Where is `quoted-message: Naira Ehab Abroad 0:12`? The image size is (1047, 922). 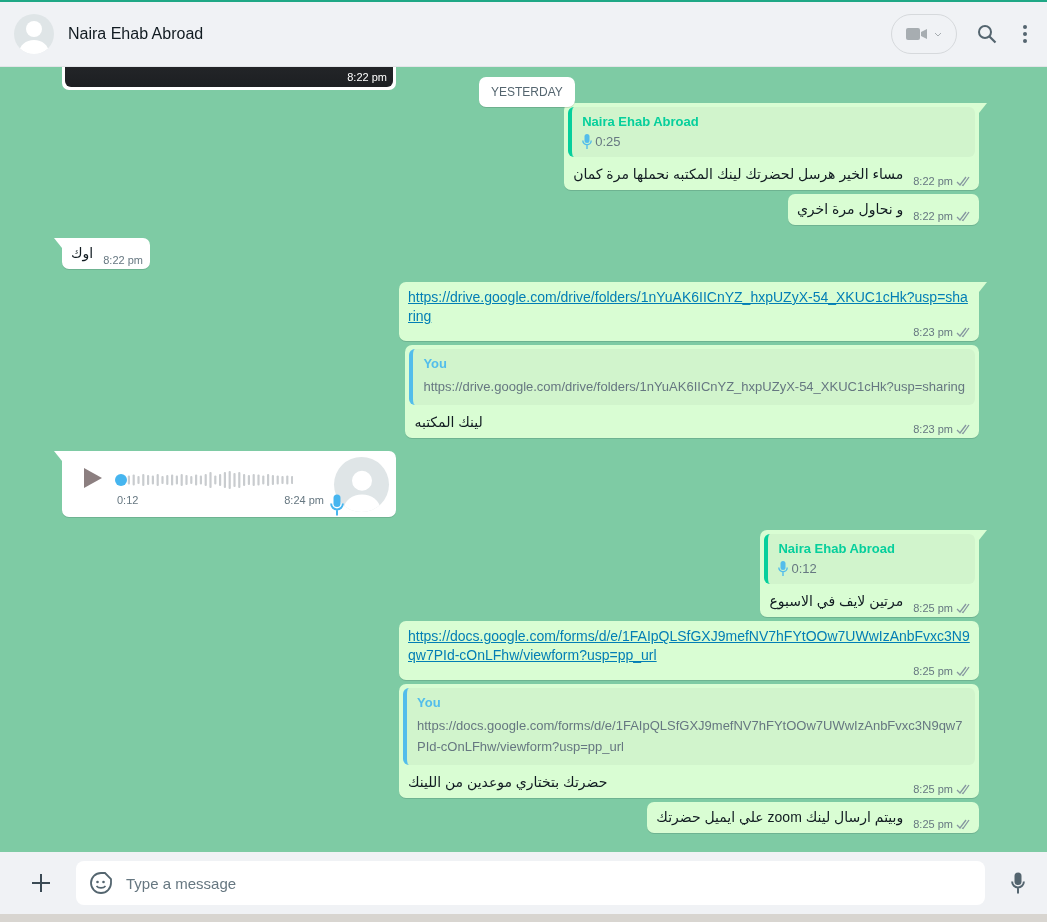 quoted-message: Naira Ehab Abroad 0:12 is located at coordinates (869, 559).